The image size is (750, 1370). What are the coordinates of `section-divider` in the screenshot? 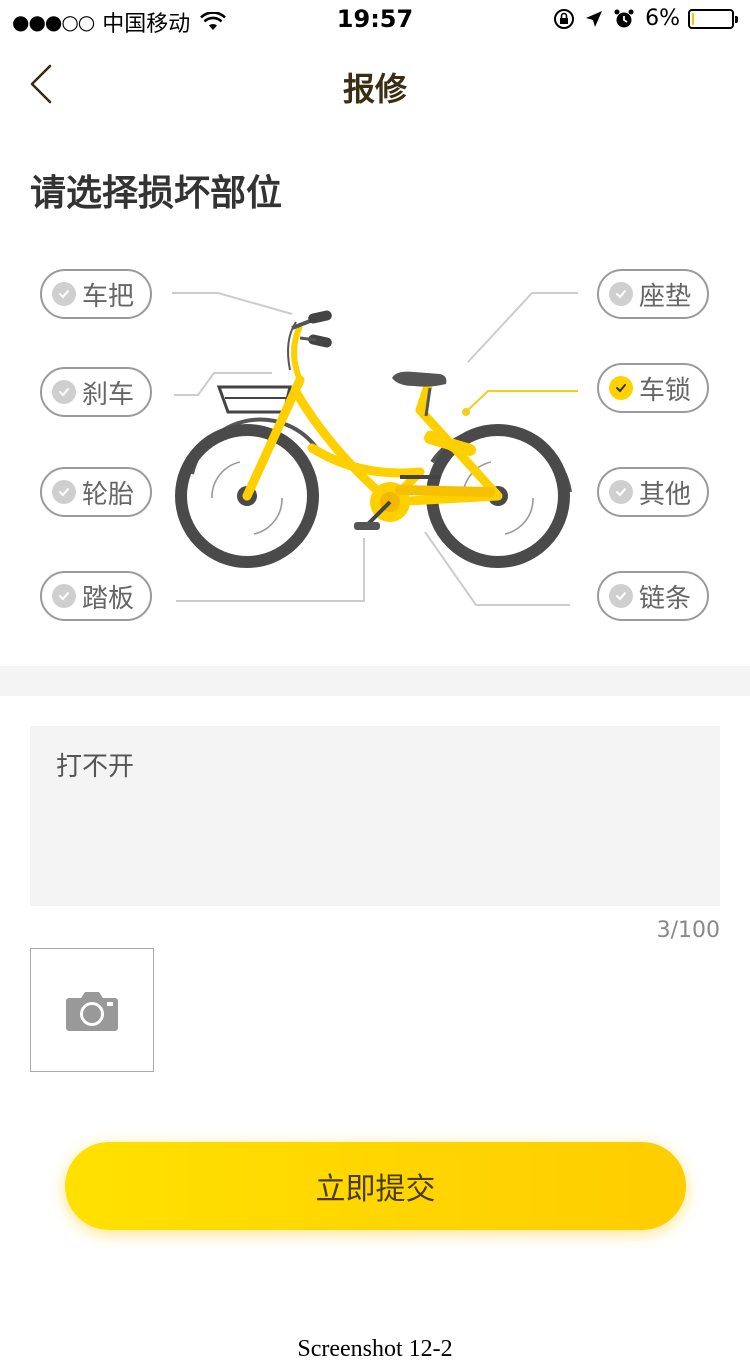 It's located at (375, 681).